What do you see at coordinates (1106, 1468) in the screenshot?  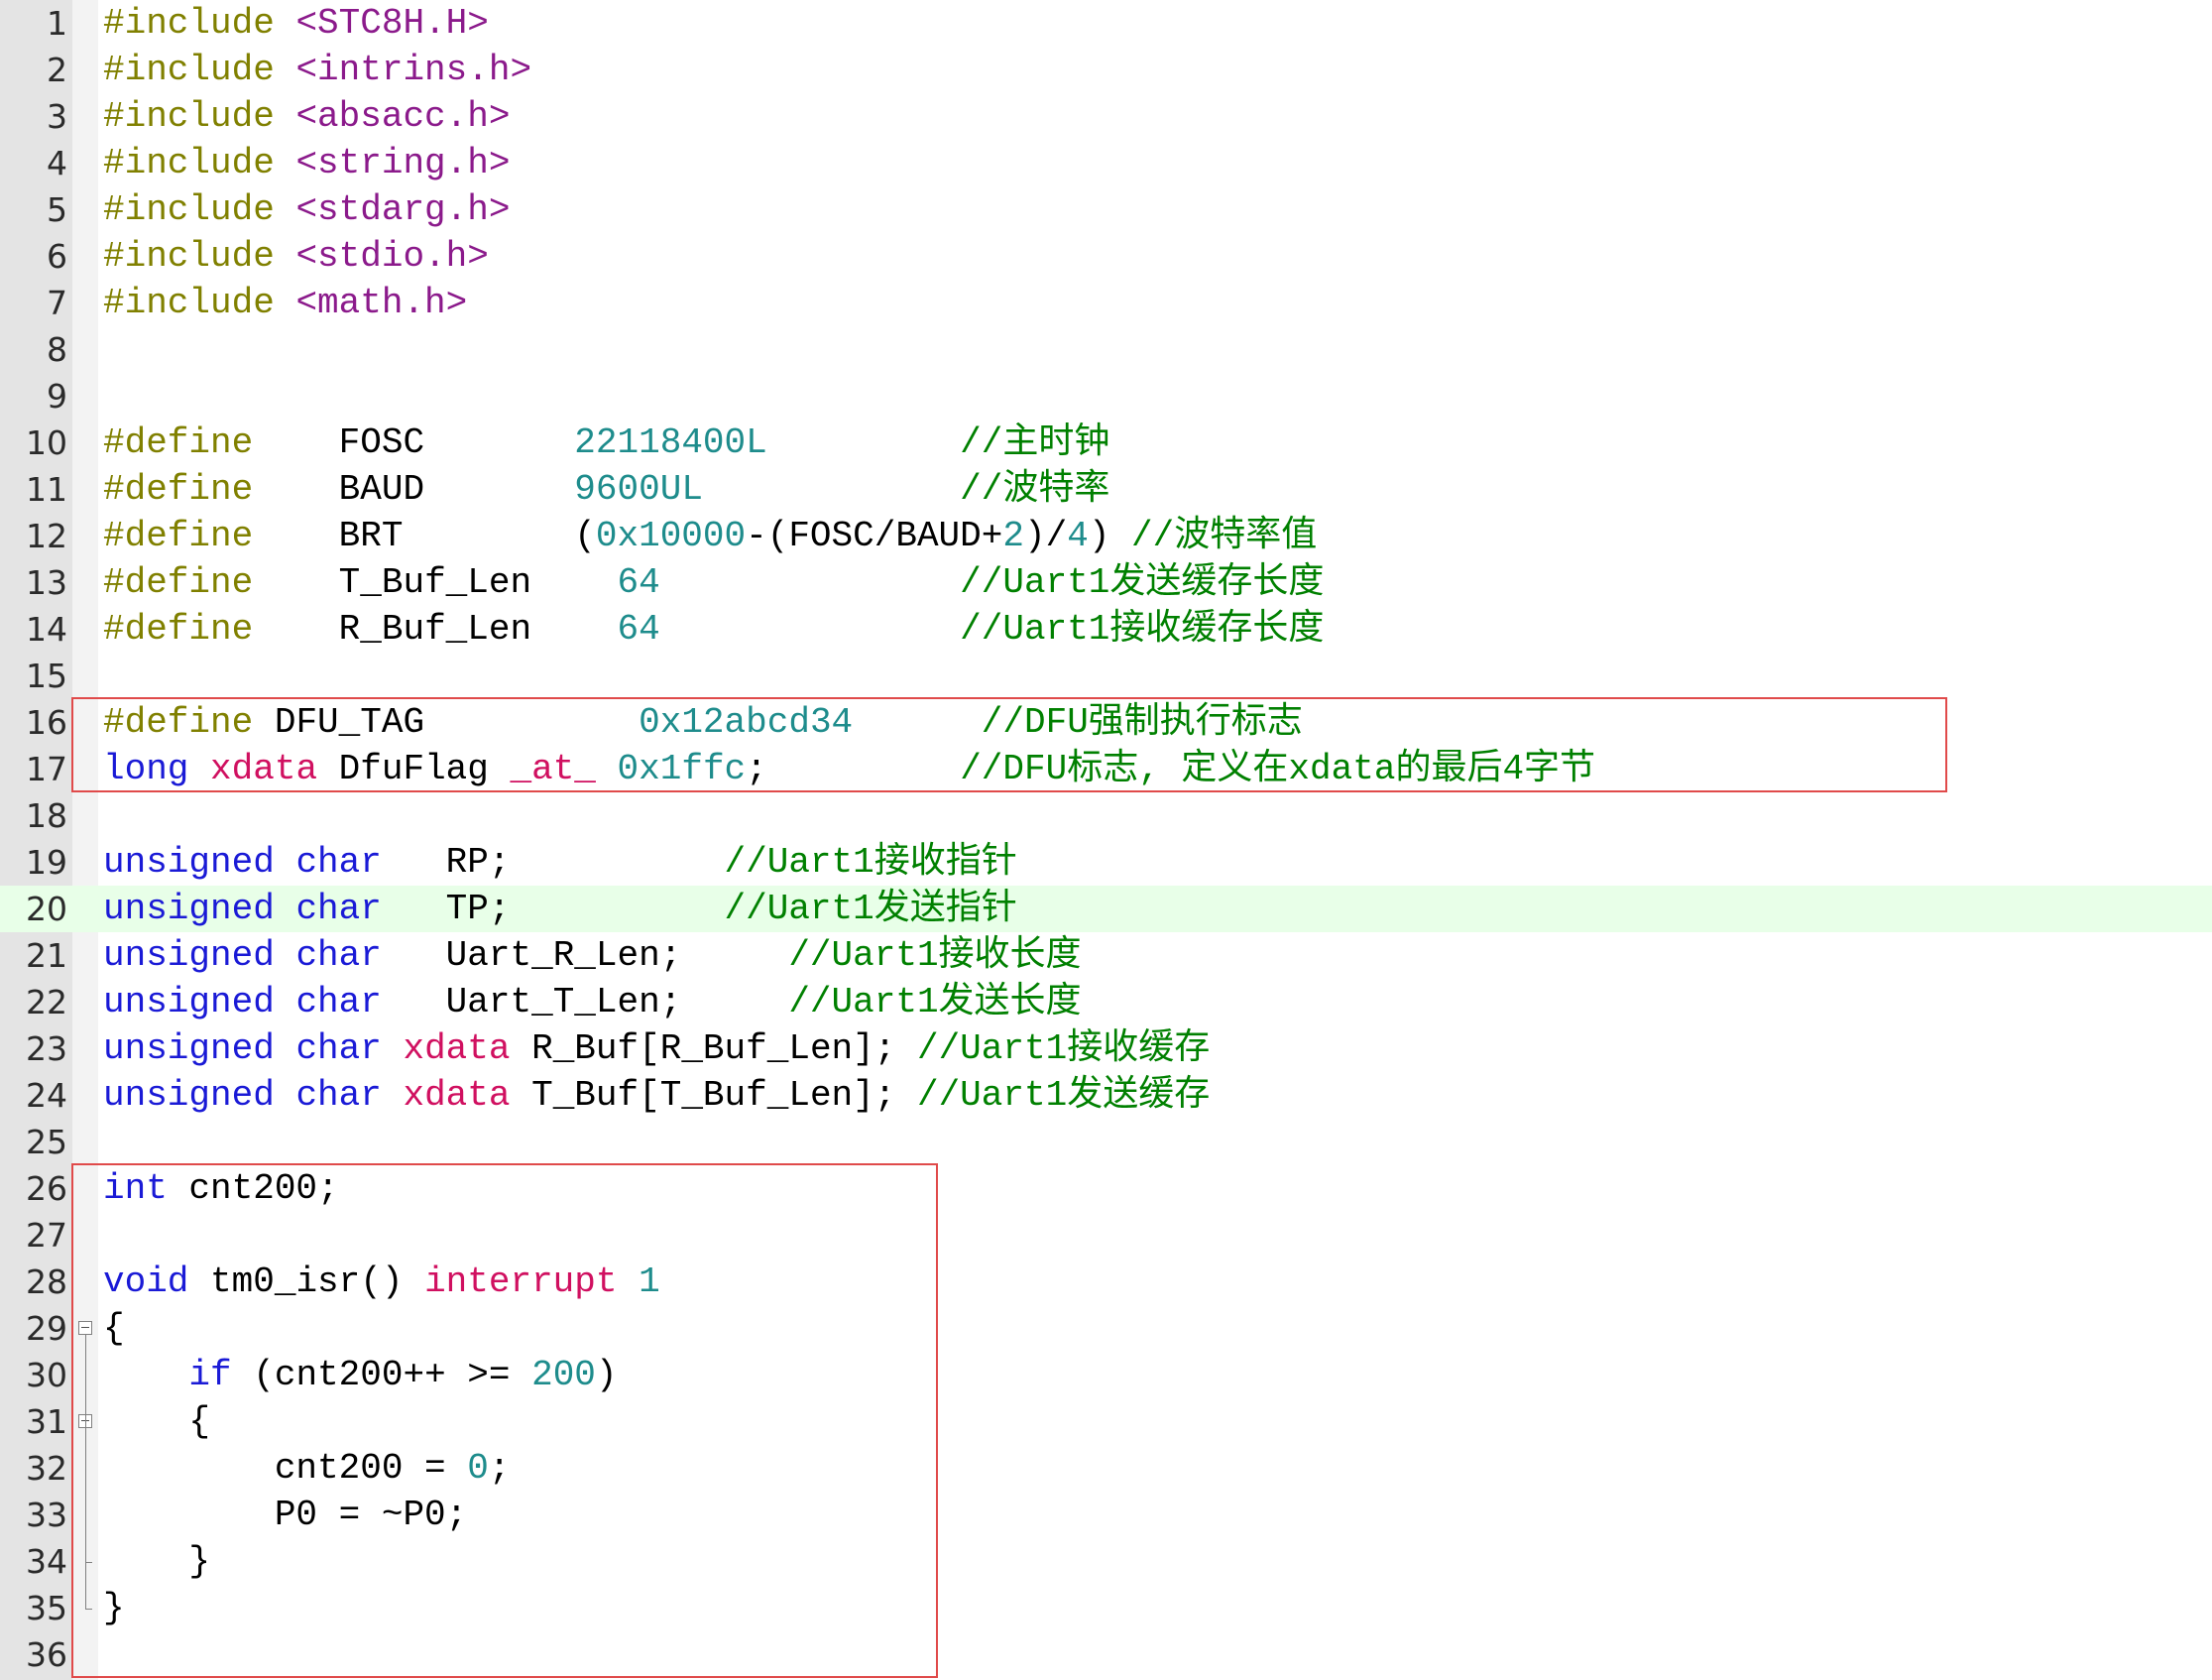 I see `code-line: 32 cnt200 = 0;` at bounding box center [1106, 1468].